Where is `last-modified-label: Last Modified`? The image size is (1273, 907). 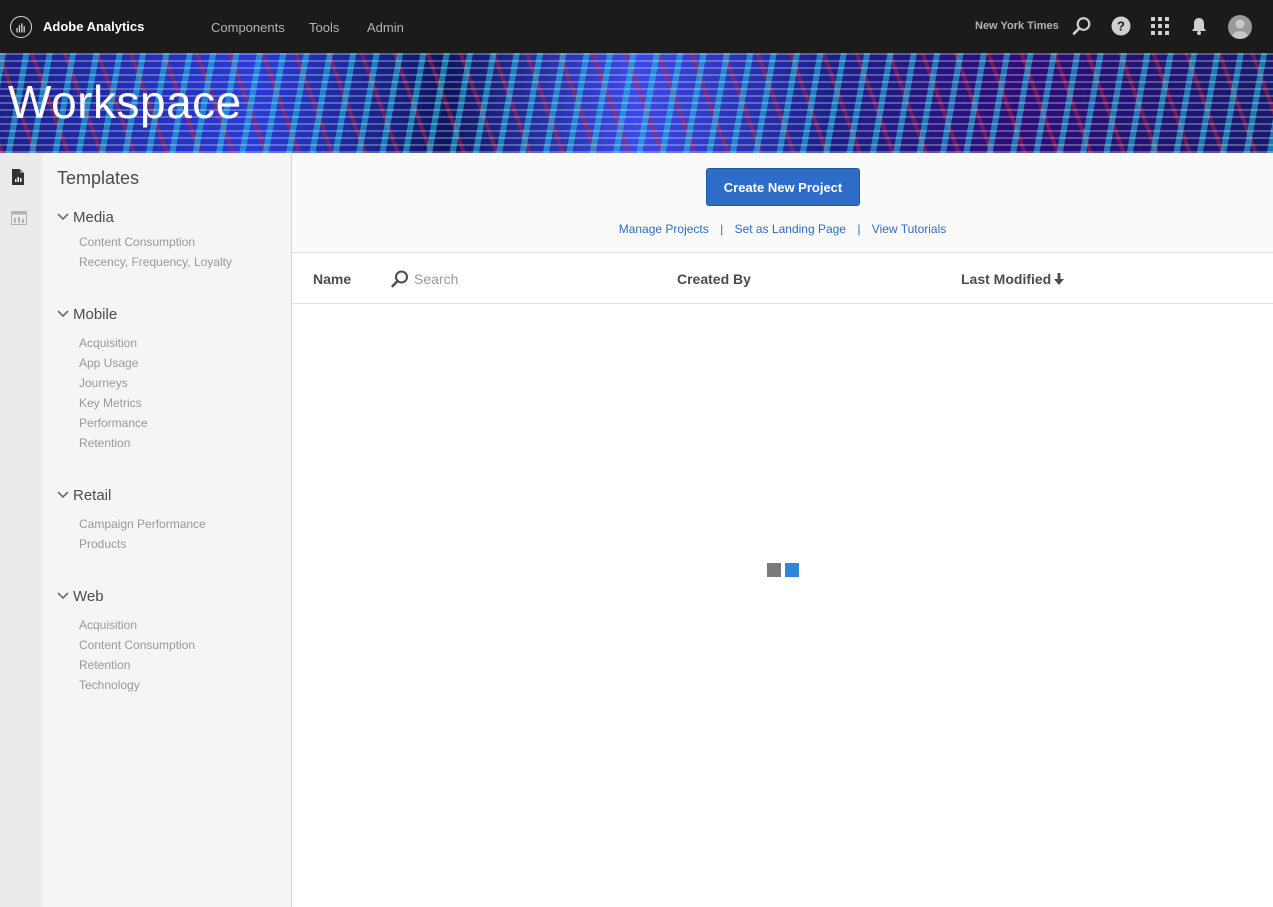
last-modified-label: Last Modified is located at coordinates (1006, 279).